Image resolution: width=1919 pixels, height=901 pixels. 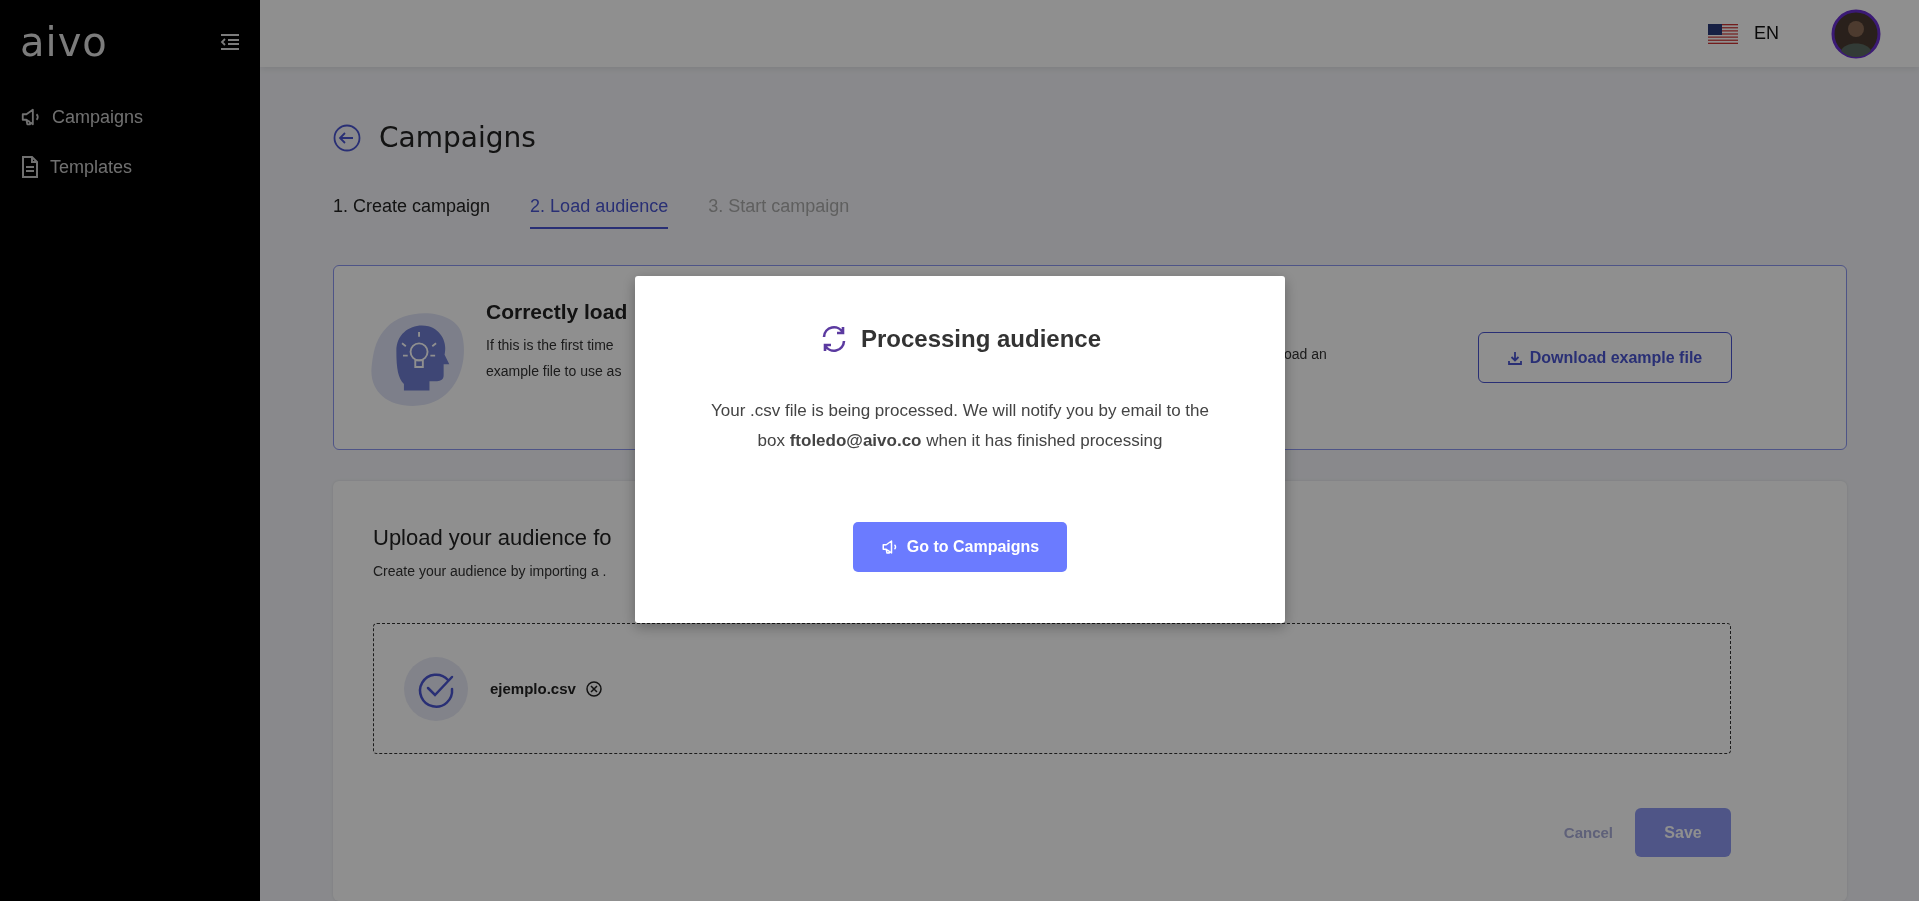 What do you see at coordinates (960, 547) in the screenshot?
I see `go-to-campaigns-button: Go to Campaigns` at bounding box center [960, 547].